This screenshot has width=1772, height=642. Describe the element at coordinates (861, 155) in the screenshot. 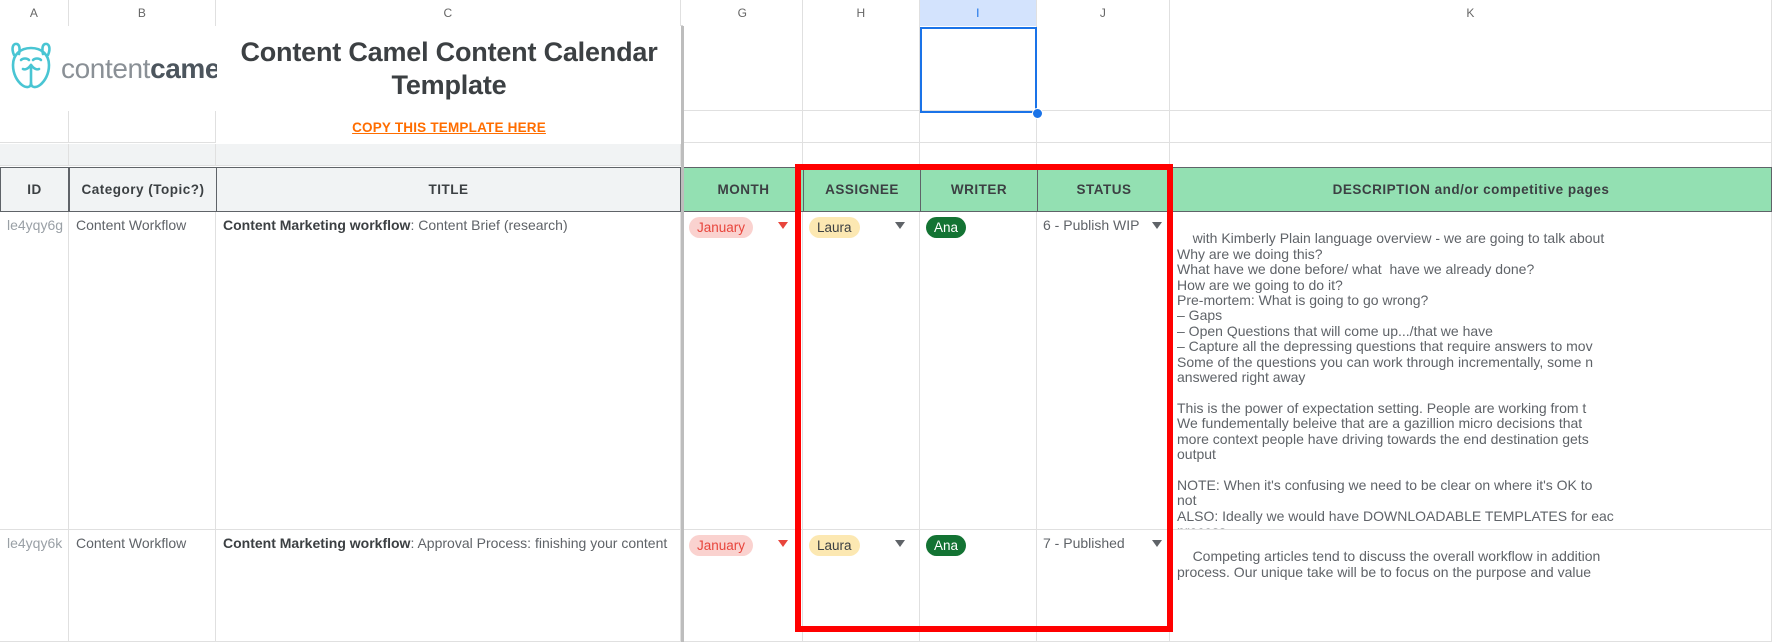

I see `empty-cell-h3` at that location.